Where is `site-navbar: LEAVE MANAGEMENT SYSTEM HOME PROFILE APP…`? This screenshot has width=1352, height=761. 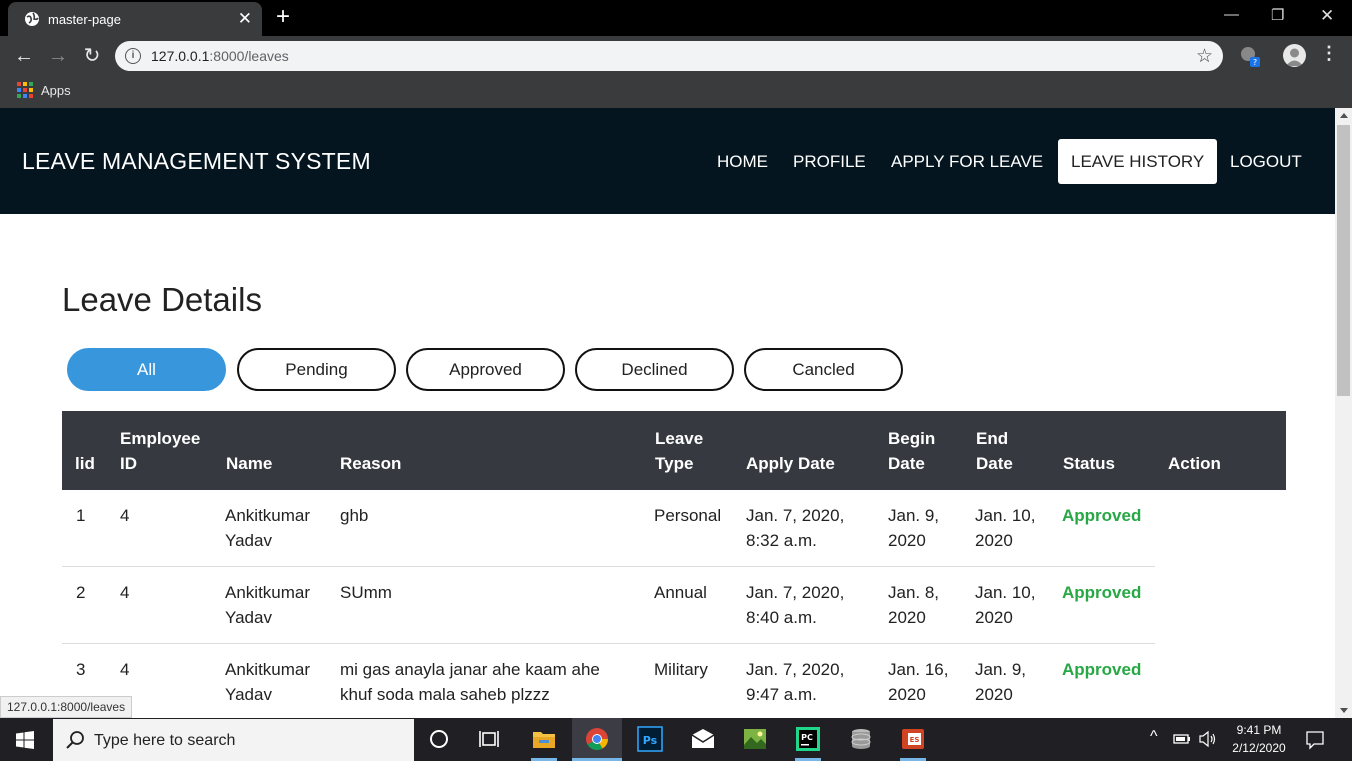 site-navbar: LEAVE MANAGEMENT SYSTEM HOME PROFILE APP… is located at coordinates (667, 161).